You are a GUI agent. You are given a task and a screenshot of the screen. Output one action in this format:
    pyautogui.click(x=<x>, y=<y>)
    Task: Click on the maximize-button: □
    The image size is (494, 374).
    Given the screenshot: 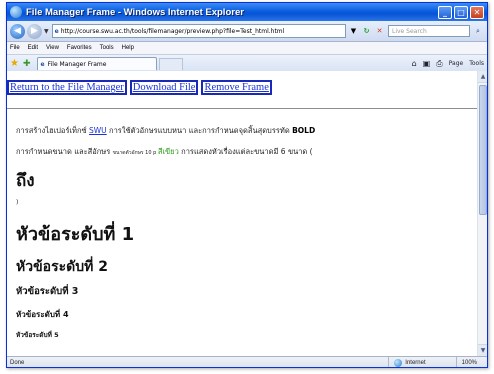 What is the action you would take?
    pyautogui.click(x=461, y=12)
    